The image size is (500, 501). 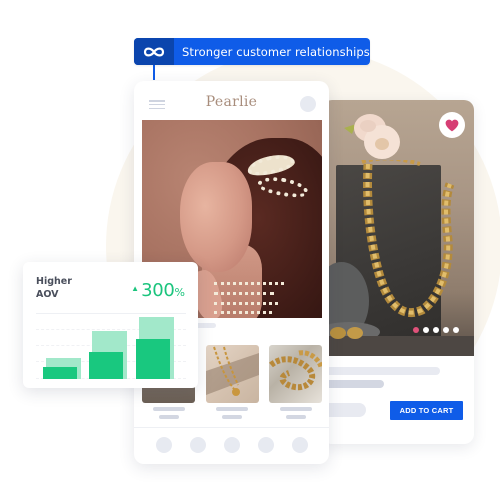 I want to click on thumbnail-necklace, so click(x=232, y=374).